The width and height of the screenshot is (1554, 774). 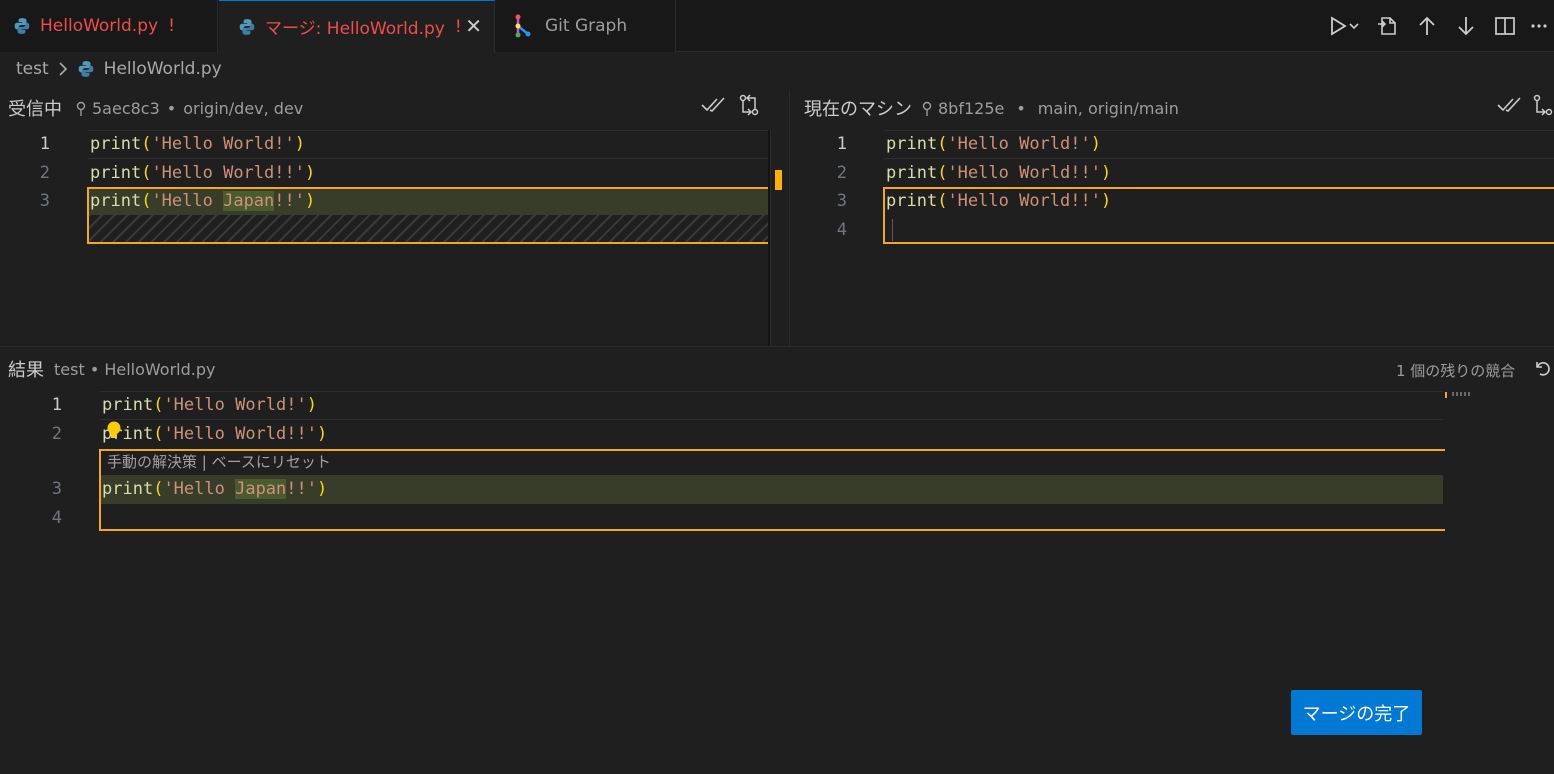 I want to click on previous-conflict-button, so click(x=1426, y=26).